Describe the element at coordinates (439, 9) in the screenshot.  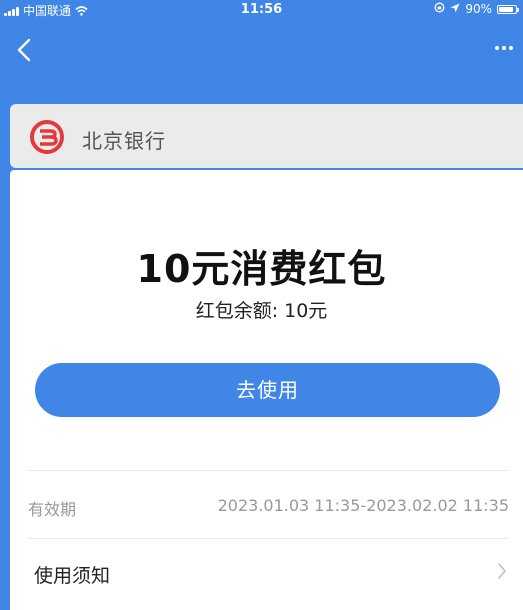
I see `lock-rotation-icon` at that location.